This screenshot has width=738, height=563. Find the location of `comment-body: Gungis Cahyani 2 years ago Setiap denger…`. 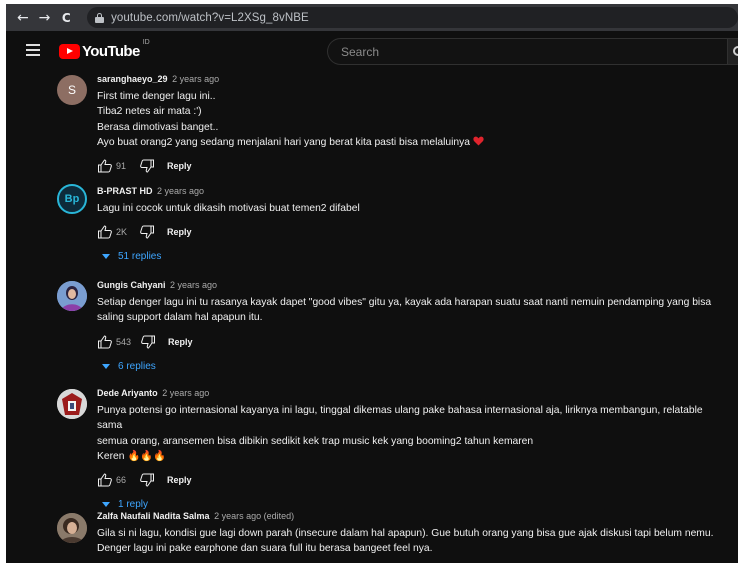

comment-body: Gungis Cahyani 2 years ago Setiap denger… is located at coordinates (412, 325).